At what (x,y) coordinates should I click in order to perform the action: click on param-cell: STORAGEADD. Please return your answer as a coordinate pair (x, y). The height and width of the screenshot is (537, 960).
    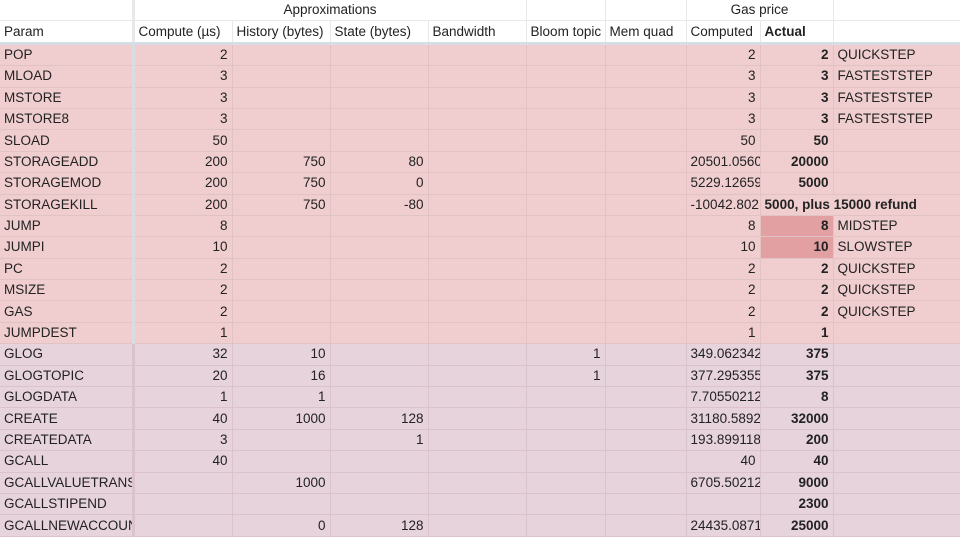
    Looking at the image, I should click on (67, 162).